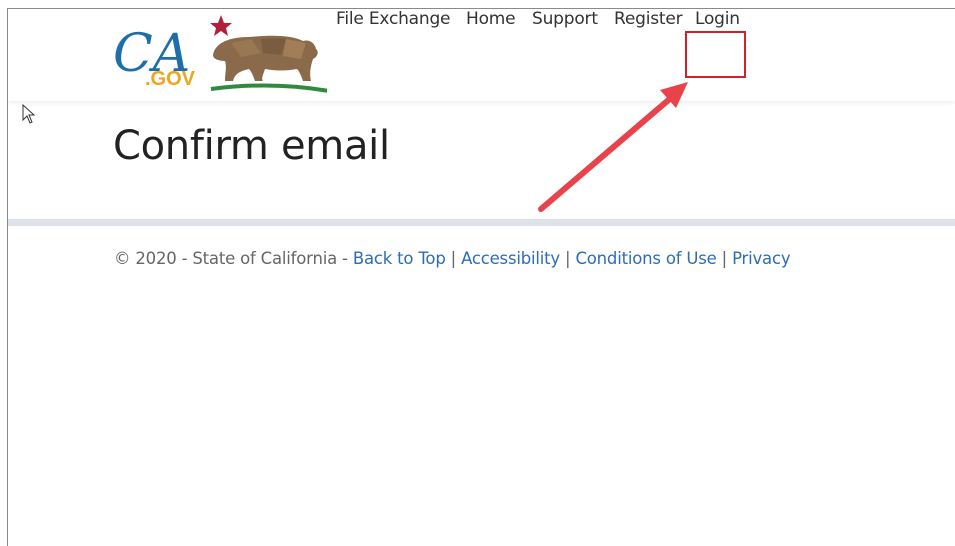 The image size is (955, 546). What do you see at coordinates (761, 258) in the screenshot?
I see `footer-privacy-link: Privacy` at bounding box center [761, 258].